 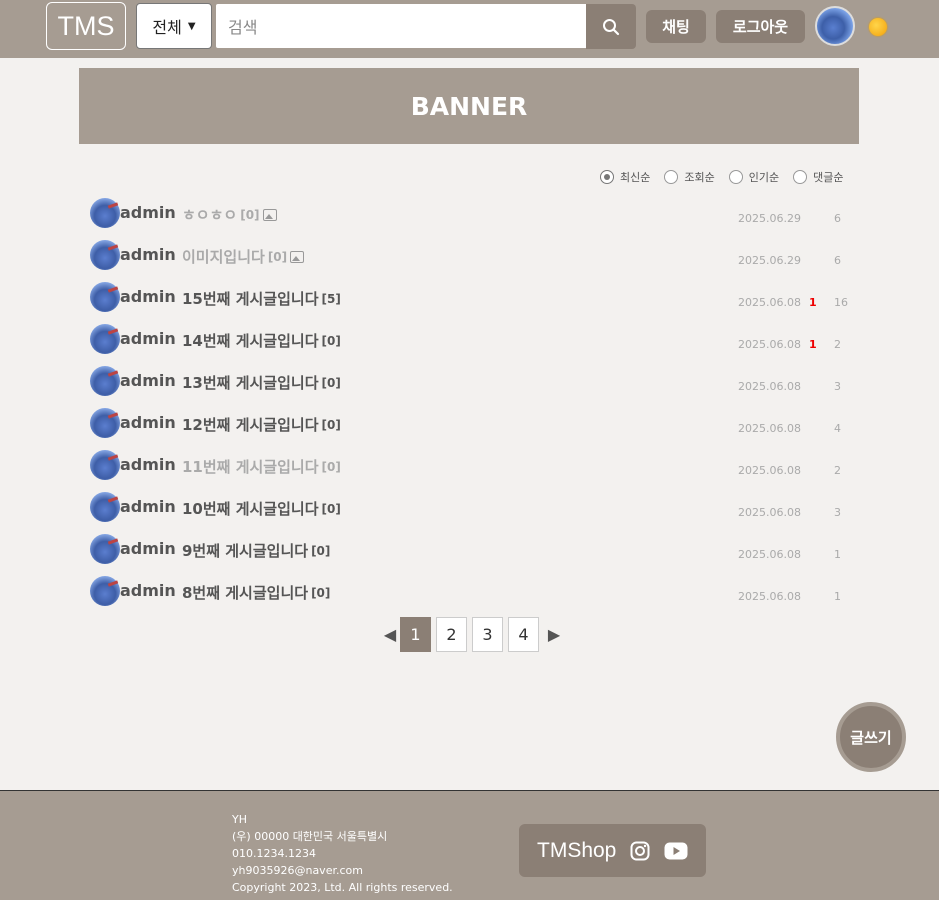 I want to click on view-count: 16, so click(x=841, y=302).